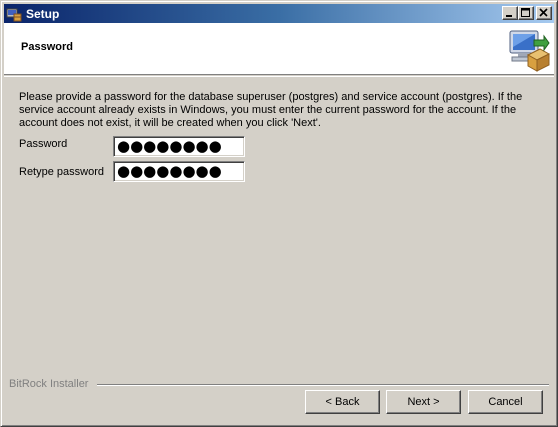  I want to click on setup-app-icon, so click(14, 14).